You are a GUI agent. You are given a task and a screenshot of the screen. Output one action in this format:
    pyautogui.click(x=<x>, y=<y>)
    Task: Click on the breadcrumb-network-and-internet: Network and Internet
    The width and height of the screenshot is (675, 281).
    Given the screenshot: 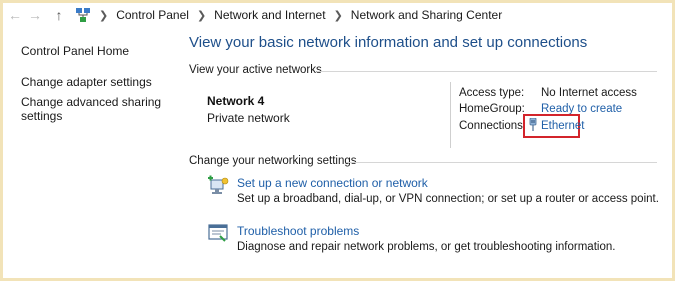 What is the action you would take?
    pyautogui.click(x=269, y=15)
    